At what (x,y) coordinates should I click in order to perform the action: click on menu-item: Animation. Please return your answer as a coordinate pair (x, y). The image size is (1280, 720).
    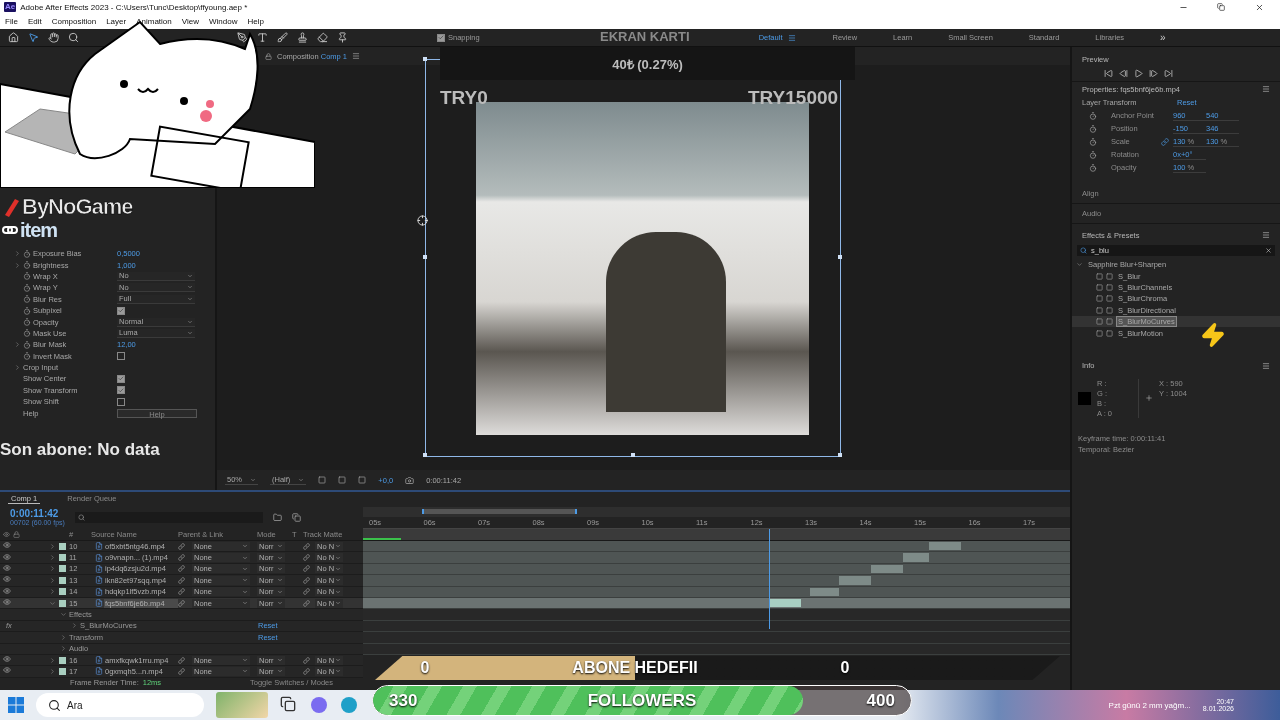
    Looking at the image, I should click on (154, 21).